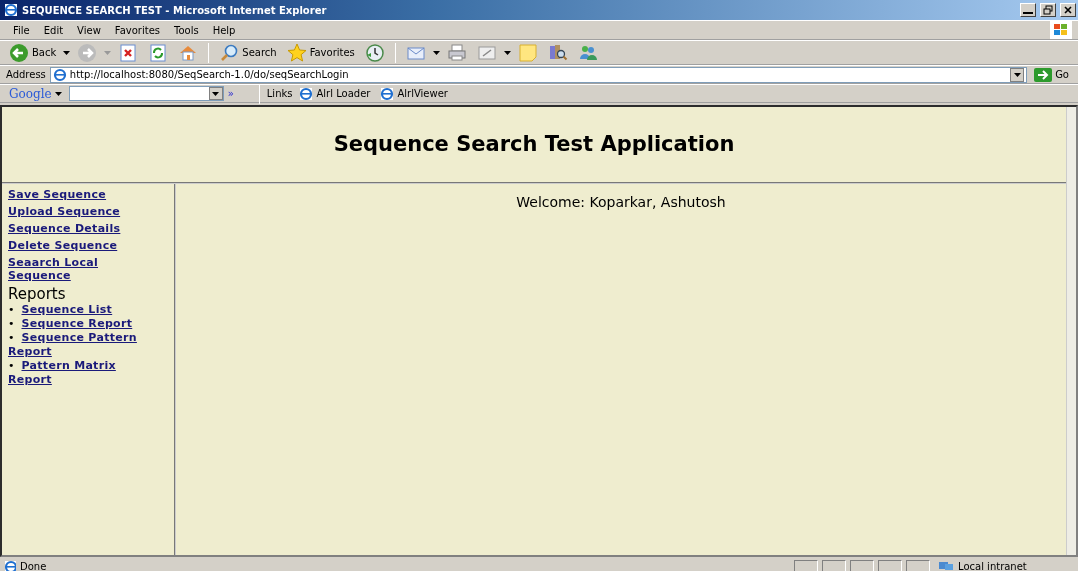  I want to click on restore-icon, so click(1048, 10).